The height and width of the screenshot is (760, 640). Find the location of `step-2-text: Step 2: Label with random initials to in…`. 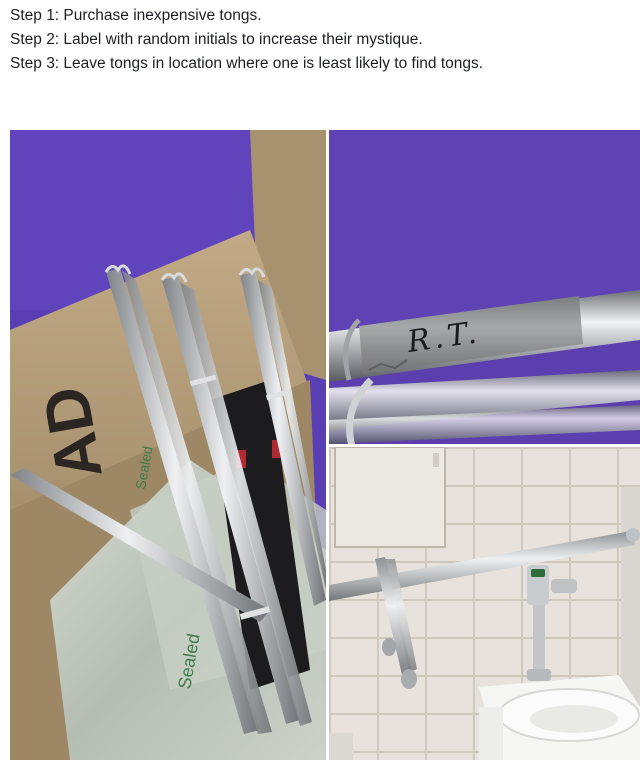

step-2-text: Step 2: Label with random initials to in… is located at coordinates (216, 39).